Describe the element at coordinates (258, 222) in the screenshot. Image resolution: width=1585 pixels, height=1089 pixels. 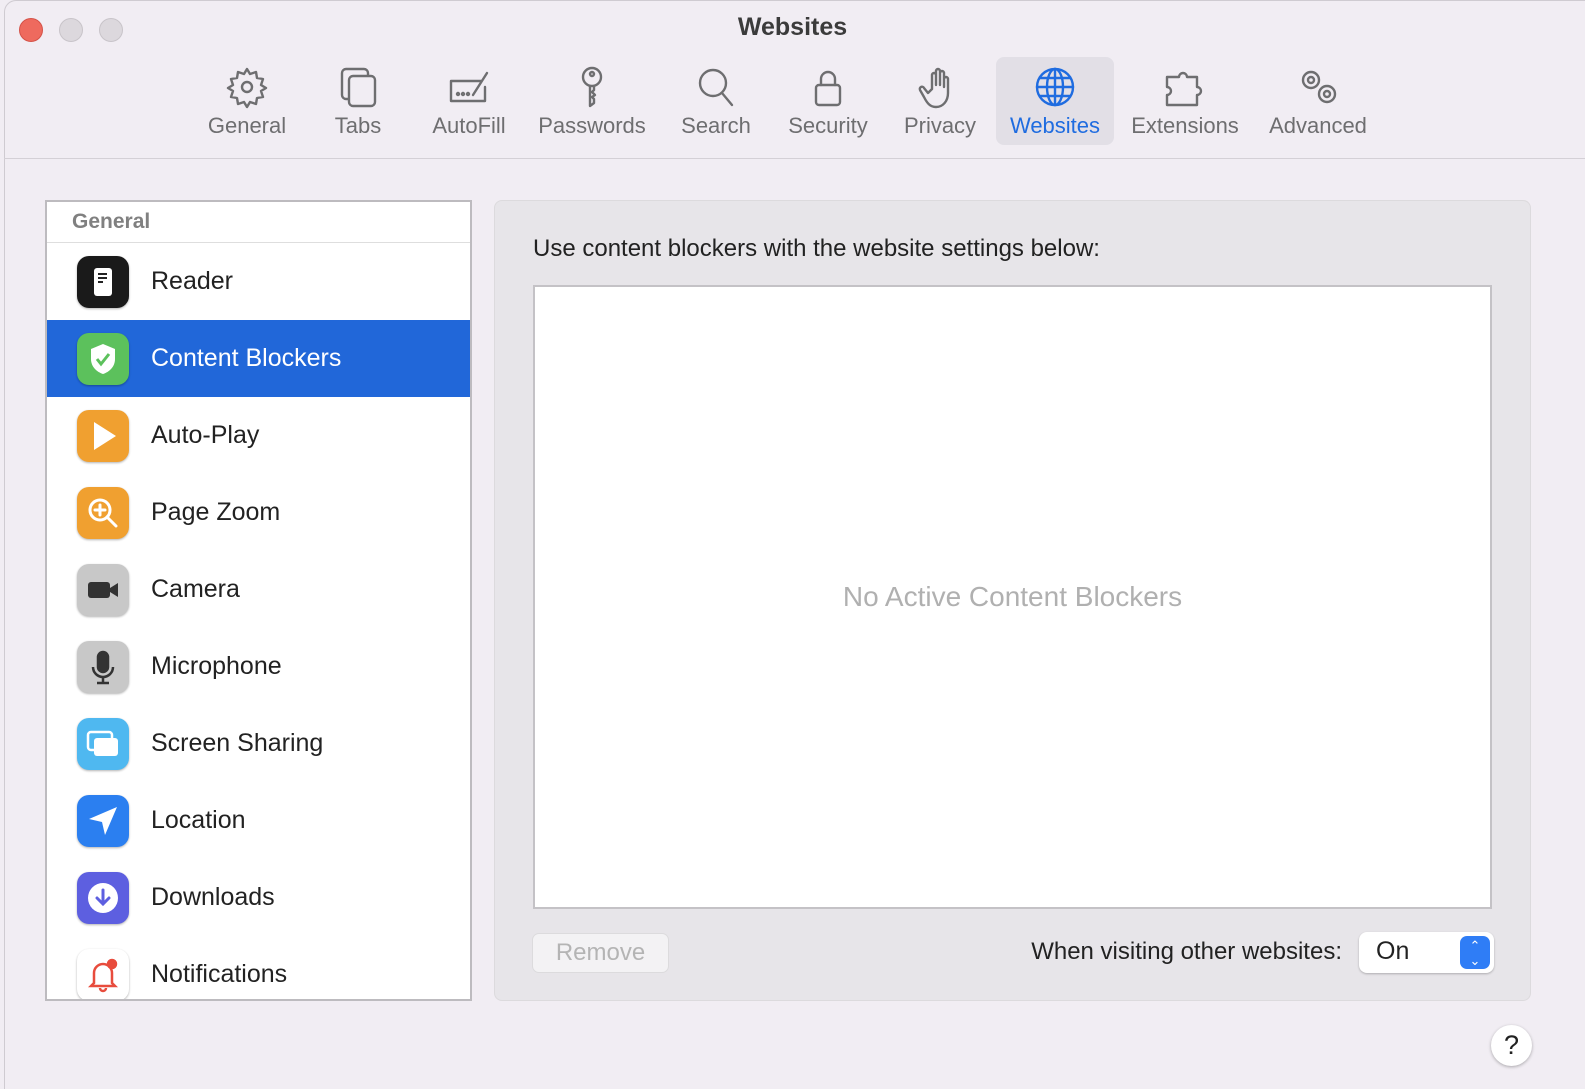
I see `sidebar-header: General` at that location.